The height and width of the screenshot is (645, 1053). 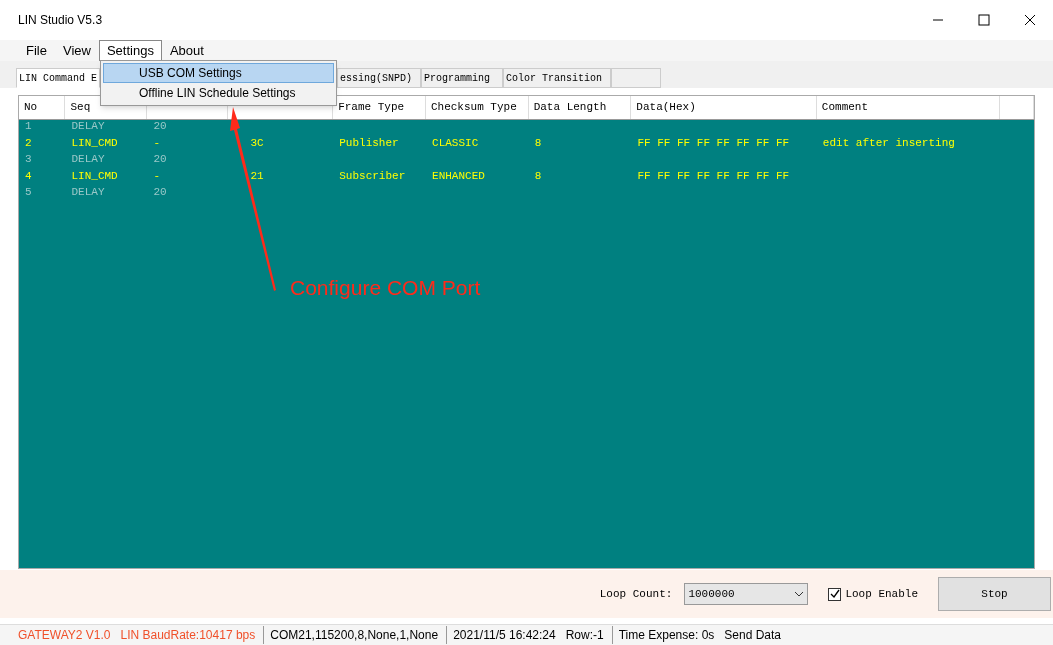 What do you see at coordinates (570, 108) in the screenshot?
I see `column-header: Data Length` at bounding box center [570, 108].